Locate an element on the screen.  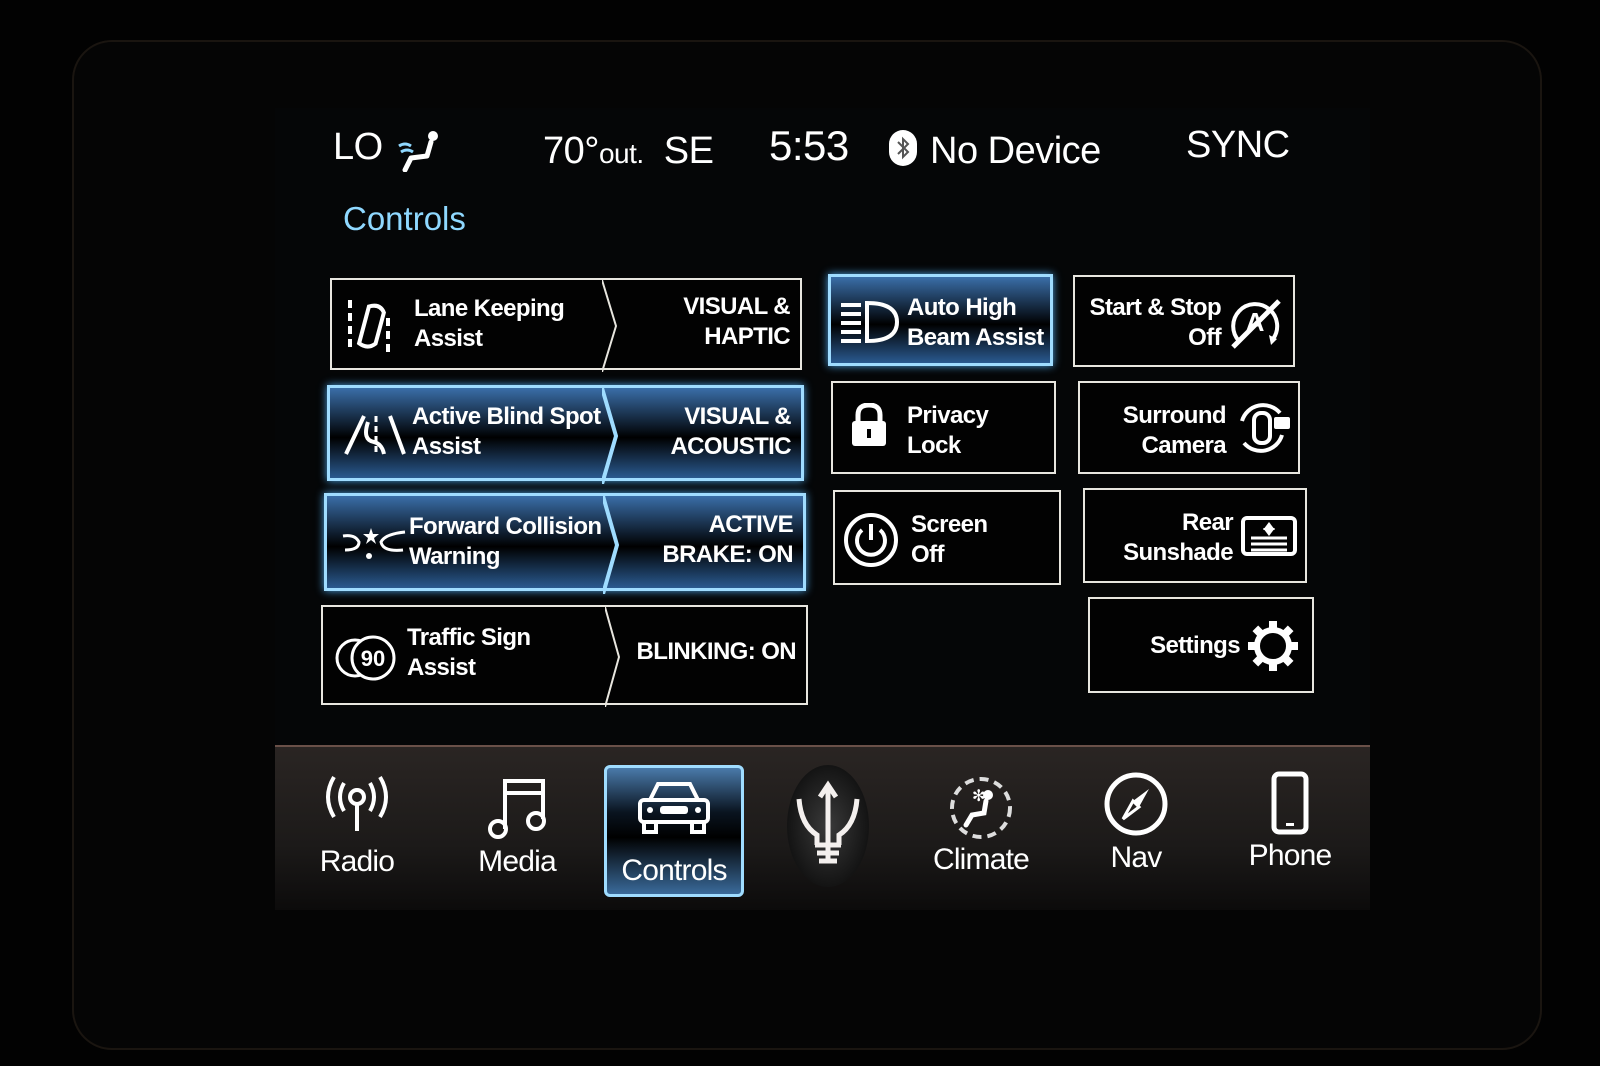
nav-controls: Controls is located at coordinates (674, 831).